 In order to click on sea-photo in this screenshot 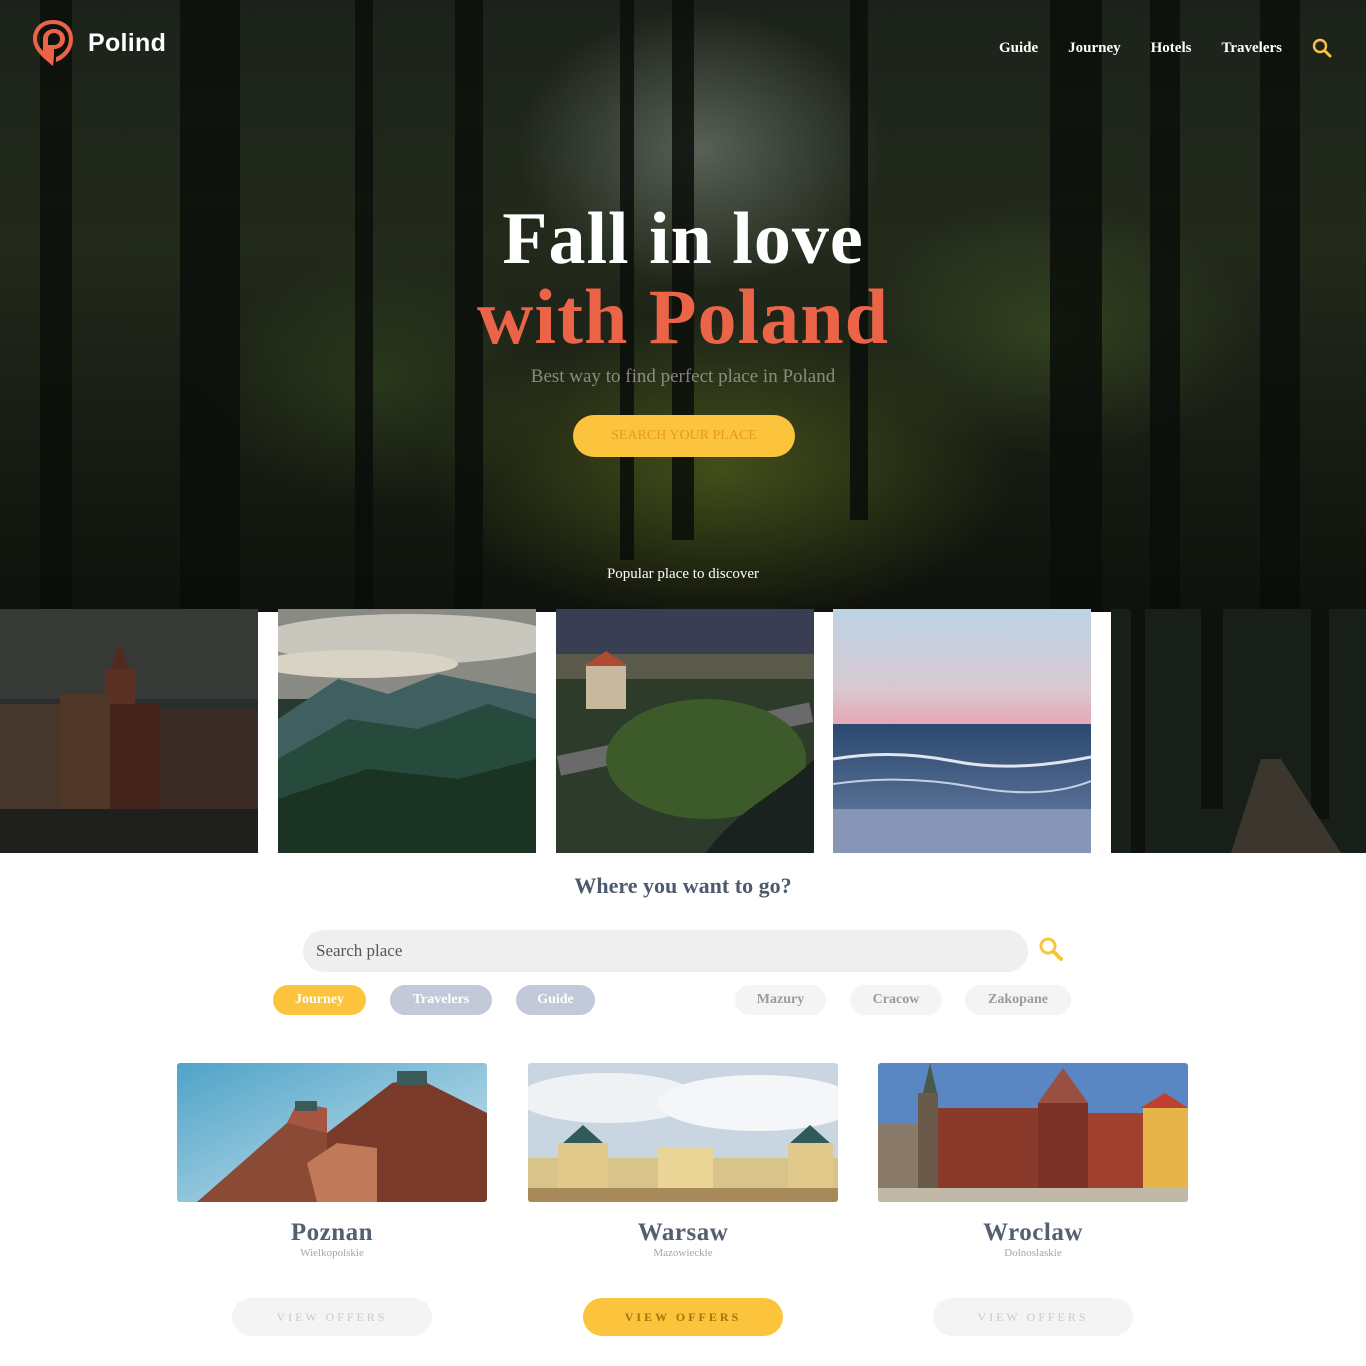, I will do `click(962, 731)`.